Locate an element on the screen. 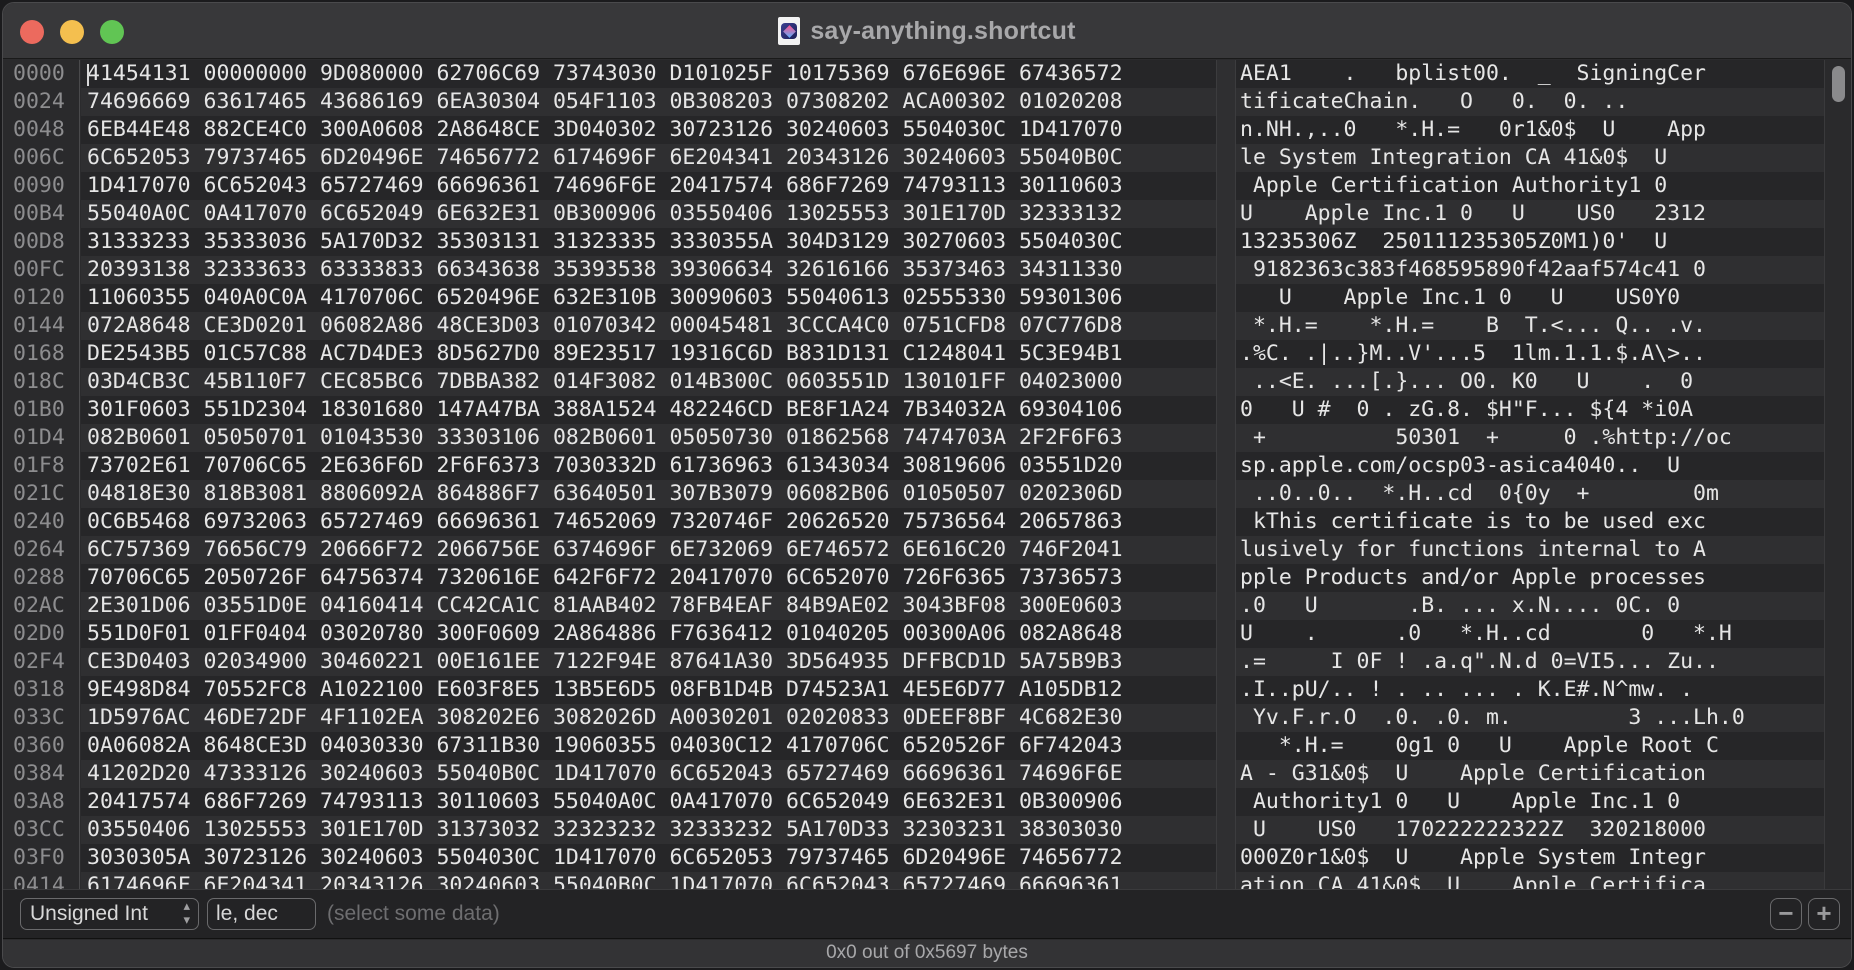  row-offset: 02D0 is located at coordinates (39, 633).